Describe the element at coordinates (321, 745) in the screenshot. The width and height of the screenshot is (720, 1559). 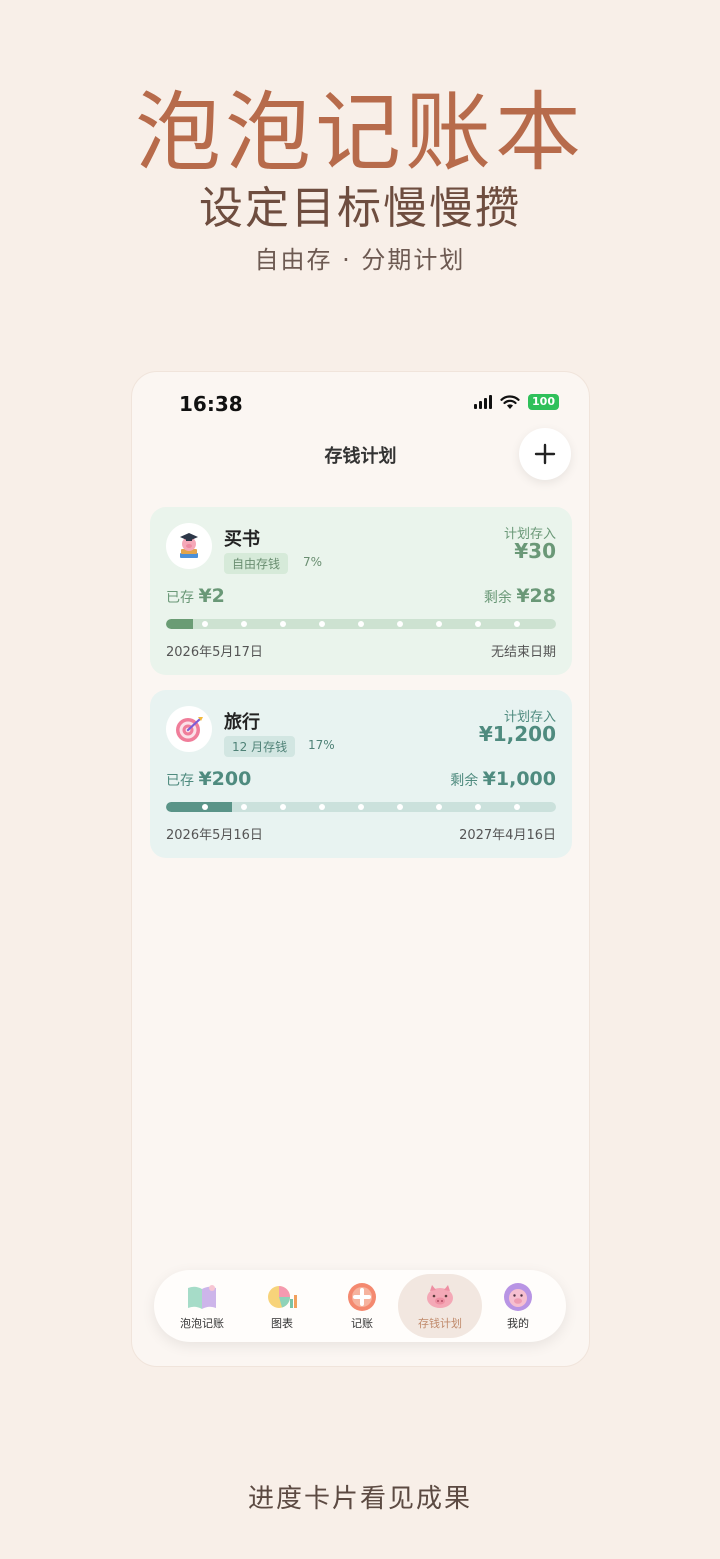
I see `plan-percent: 17%` at that location.